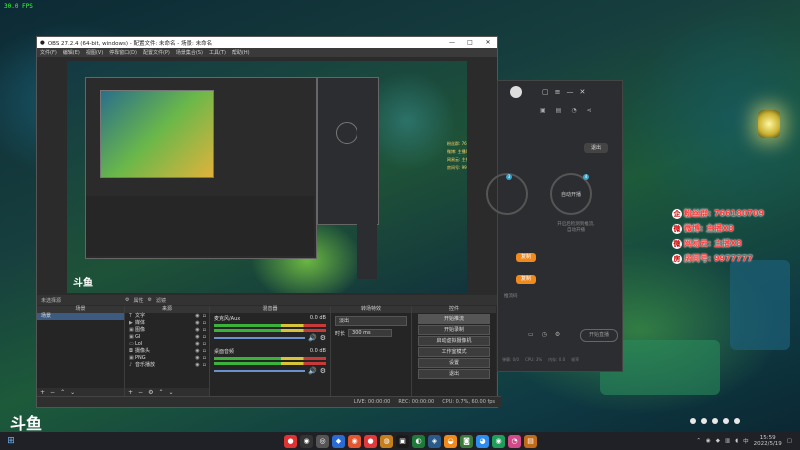 The height and width of the screenshot is (450, 800). Describe the element at coordinates (531, 334) in the screenshot. I see `camera-icon: ▭` at that location.